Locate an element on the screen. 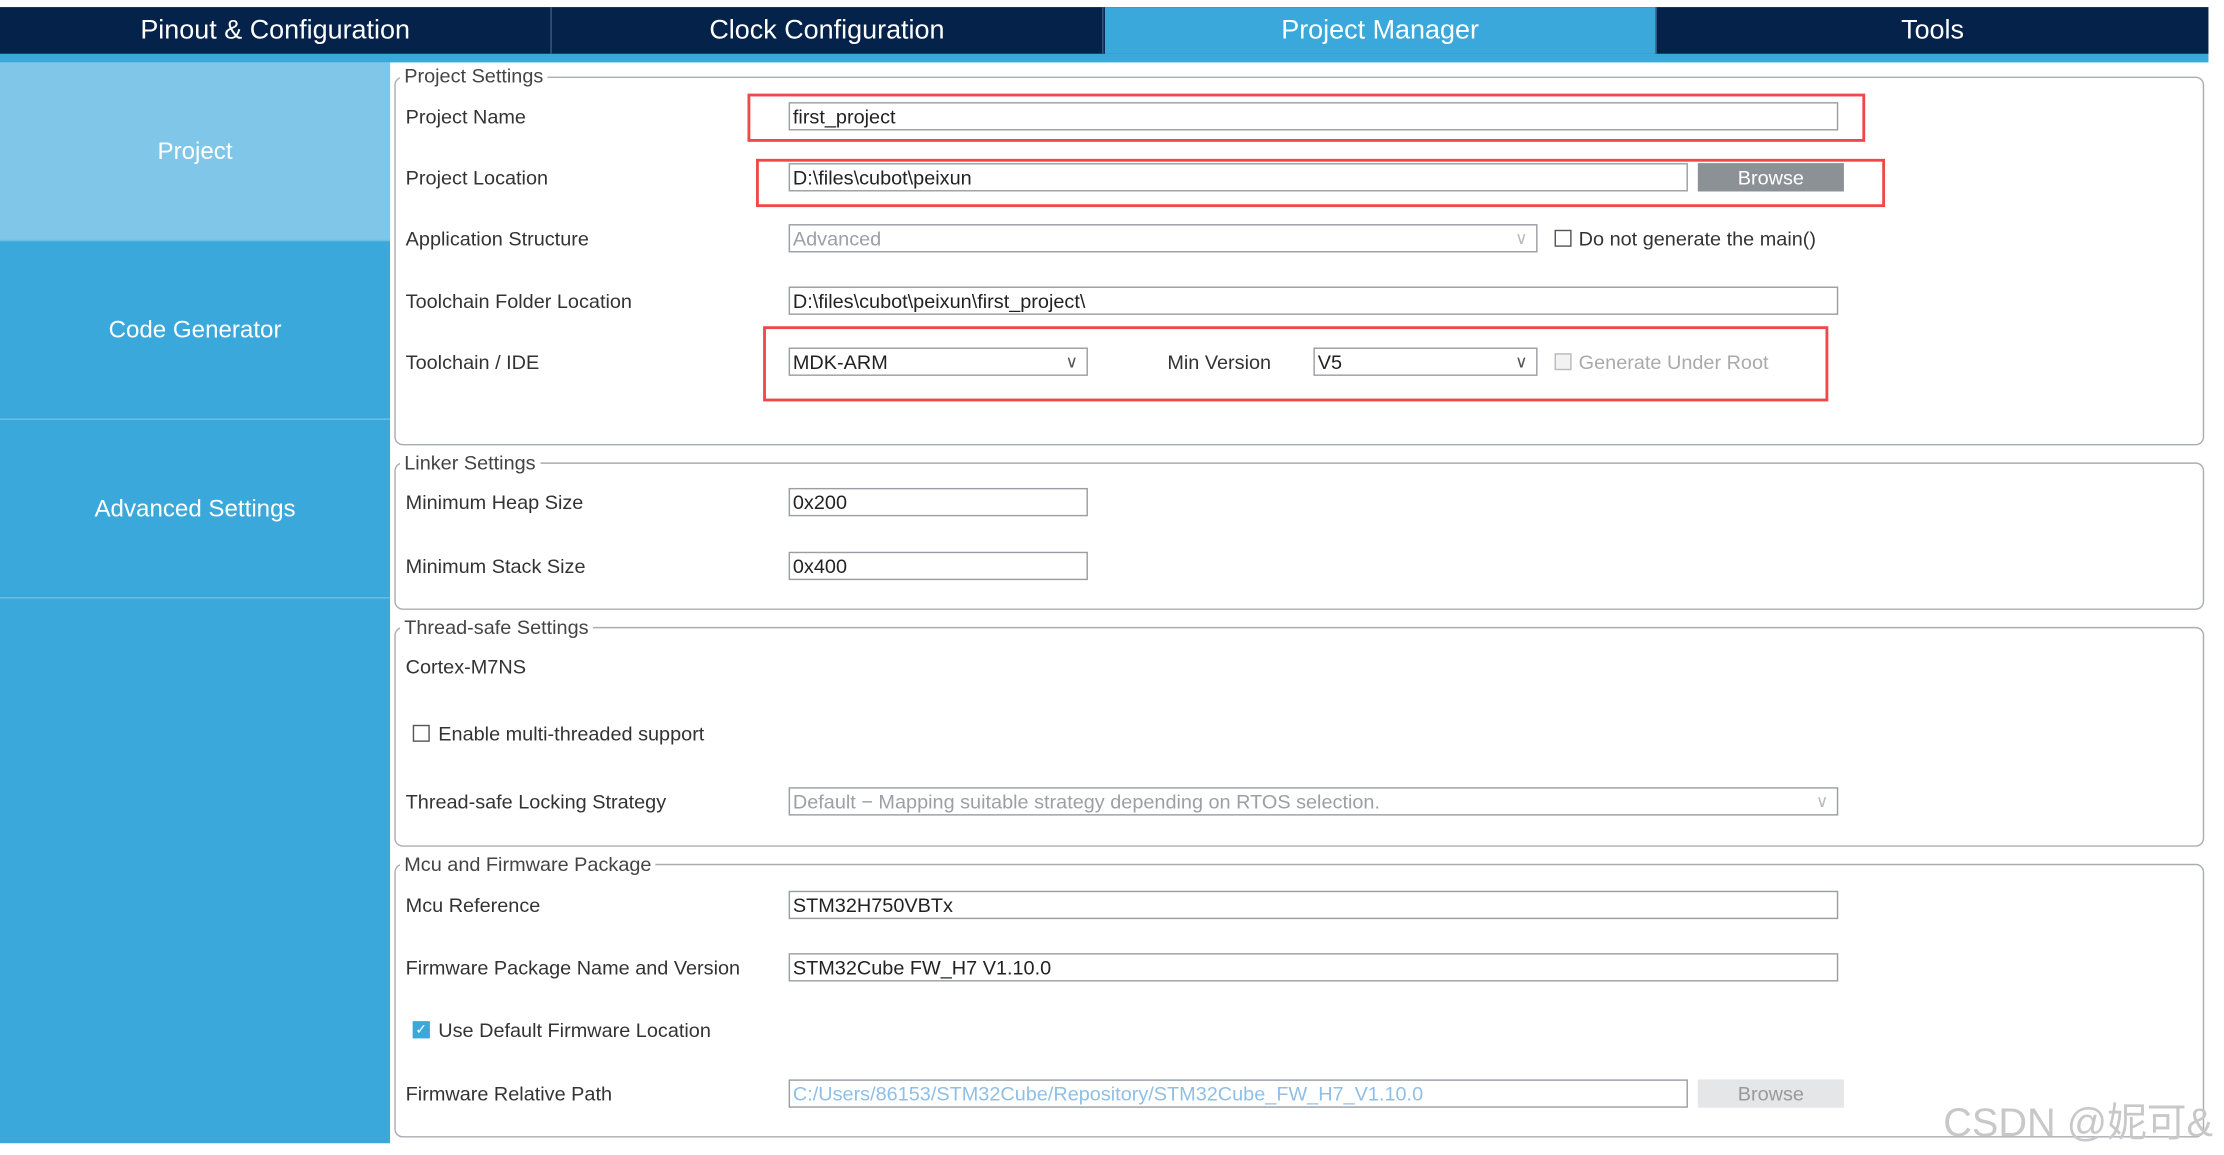  firmware-browse-button: Browse is located at coordinates (1770, 1093).